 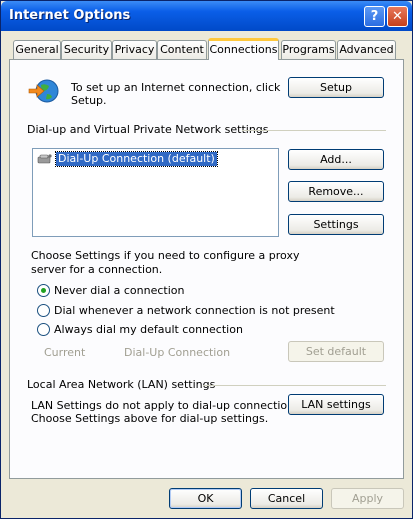 I want to click on setup-text-line2: Setup., so click(x=89, y=100).